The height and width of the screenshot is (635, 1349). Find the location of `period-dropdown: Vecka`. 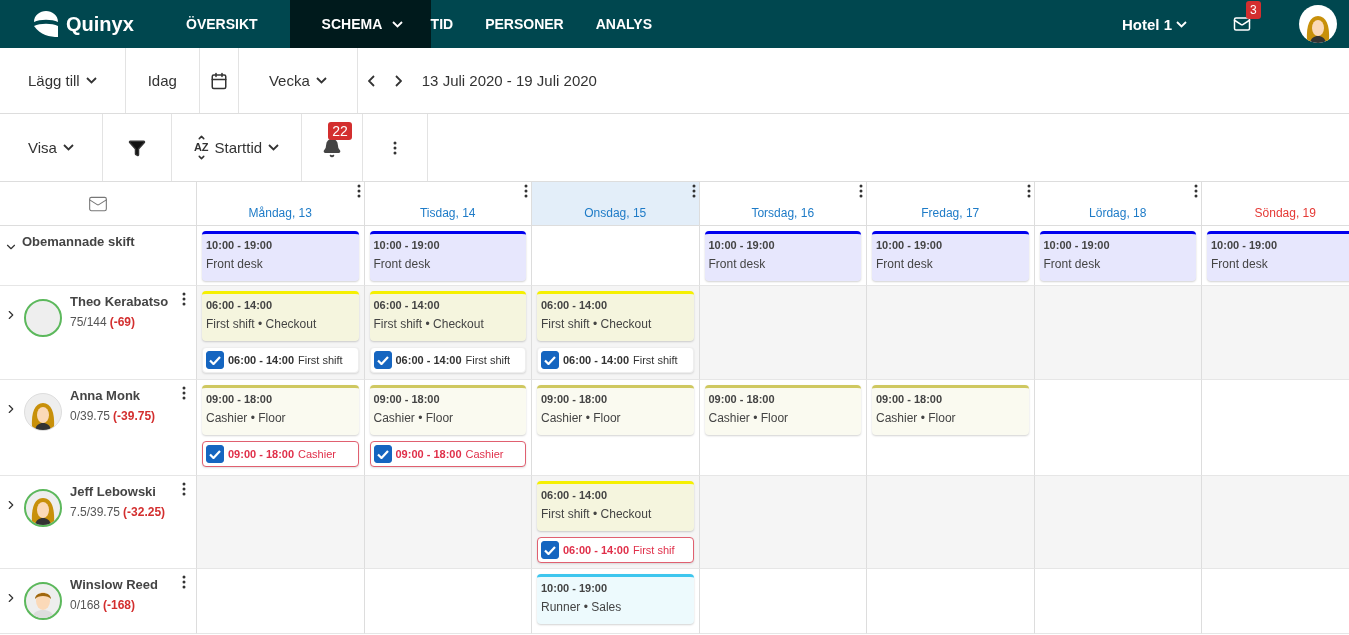

period-dropdown: Vecka is located at coordinates (298, 80).